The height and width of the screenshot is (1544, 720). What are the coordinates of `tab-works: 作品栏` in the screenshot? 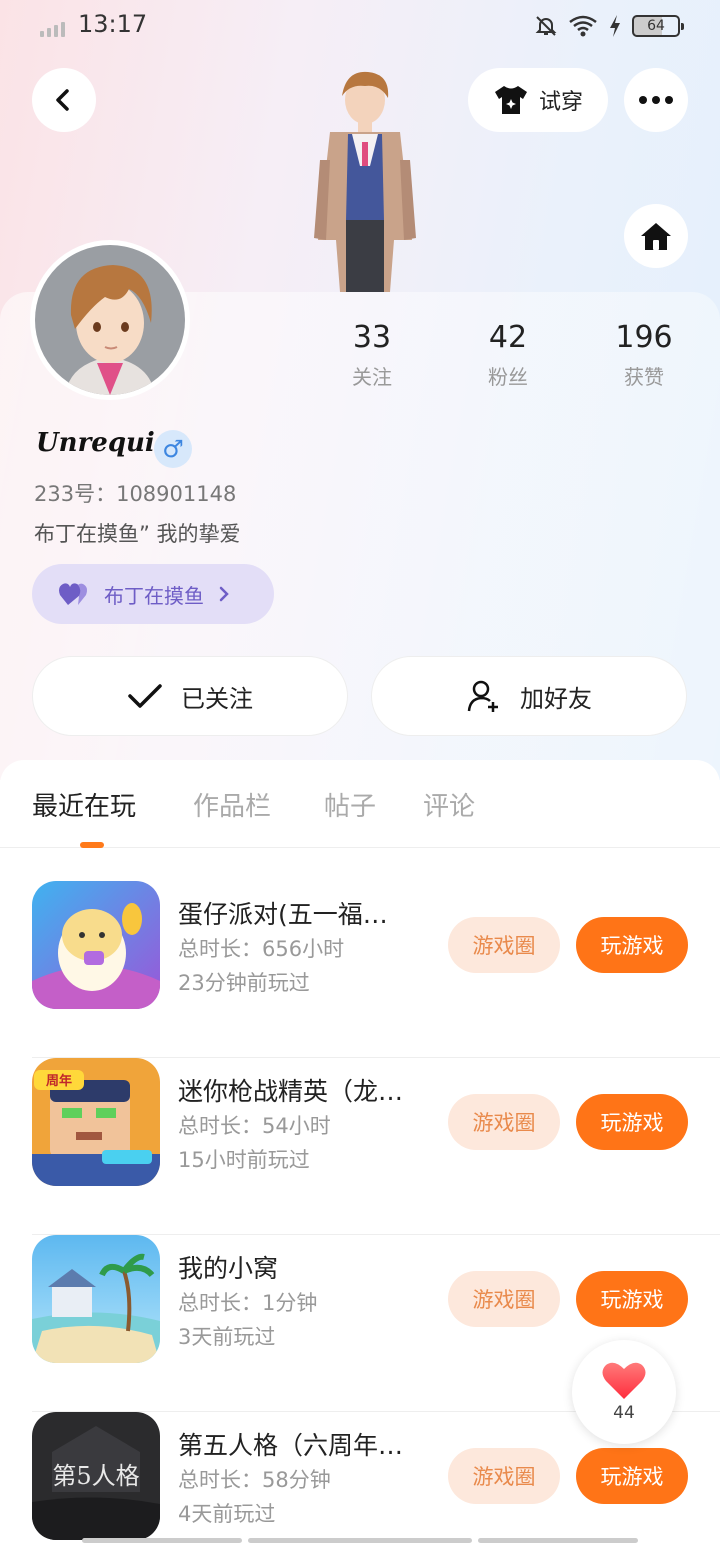 It's located at (232, 804).